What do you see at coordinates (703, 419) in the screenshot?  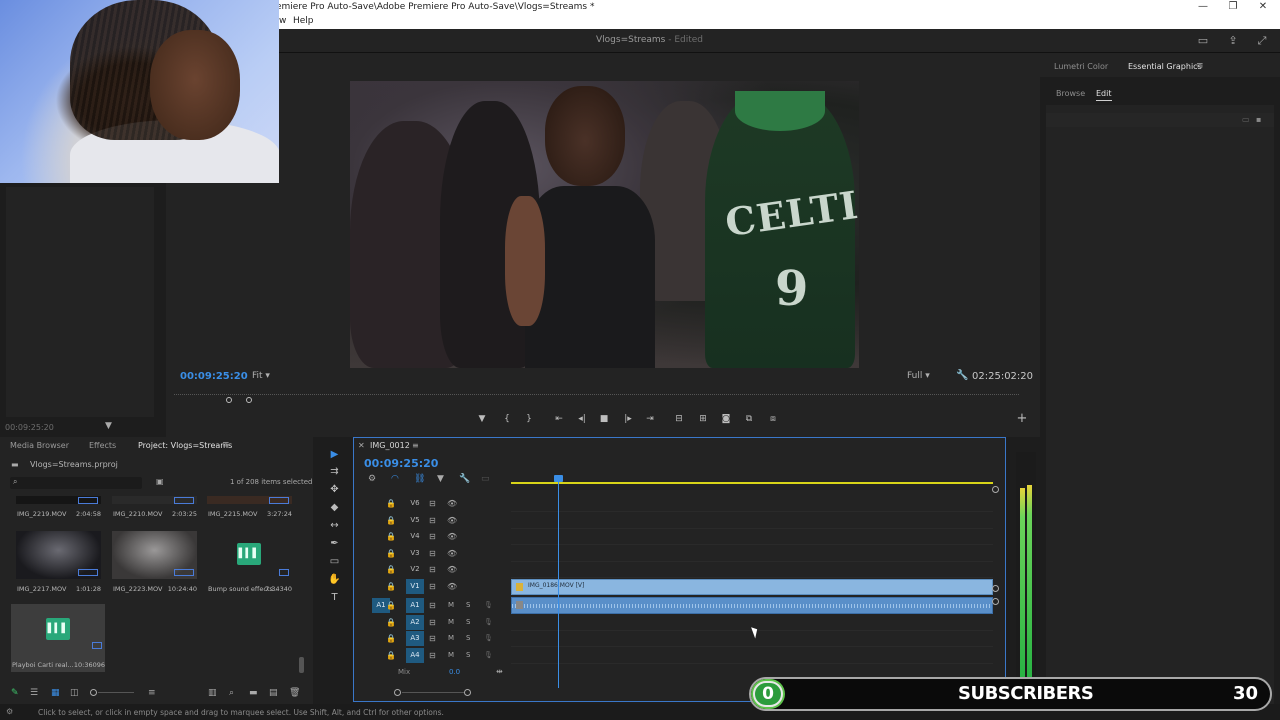 I see `extract-icon: ⊞` at bounding box center [703, 419].